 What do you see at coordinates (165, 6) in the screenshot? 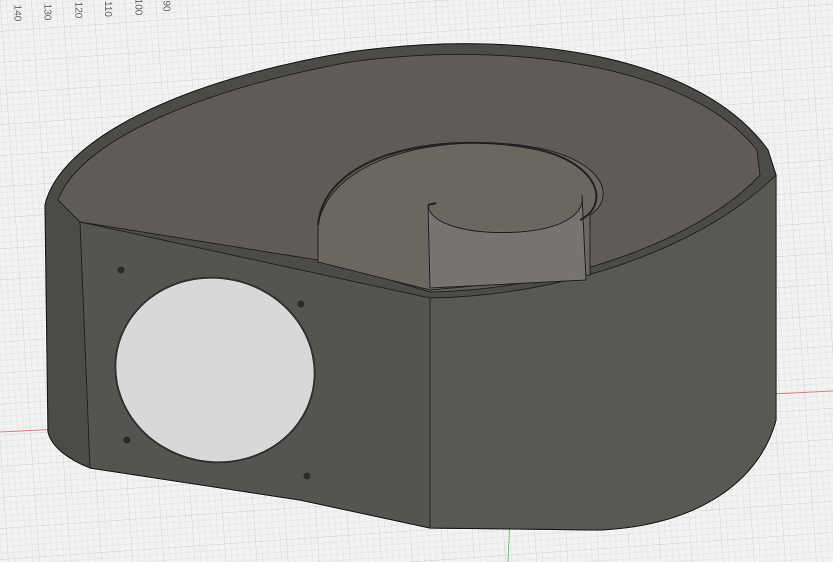
I see `ruler-label: 90` at bounding box center [165, 6].